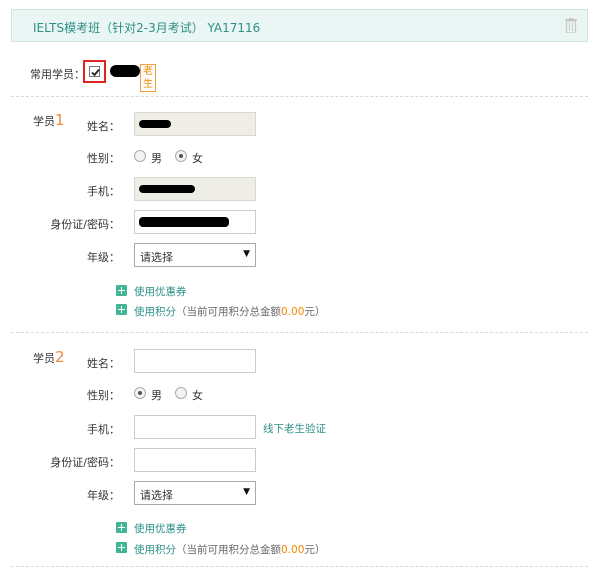 The image size is (600, 571). Describe the element at coordinates (195, 255) in the screenshot. I see `student-1-grade-select: 请选择 ▼` at that location.